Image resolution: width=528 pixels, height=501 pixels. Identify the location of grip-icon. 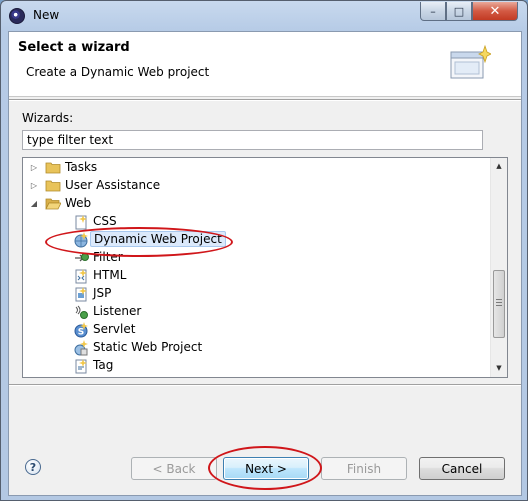
(499, 303).